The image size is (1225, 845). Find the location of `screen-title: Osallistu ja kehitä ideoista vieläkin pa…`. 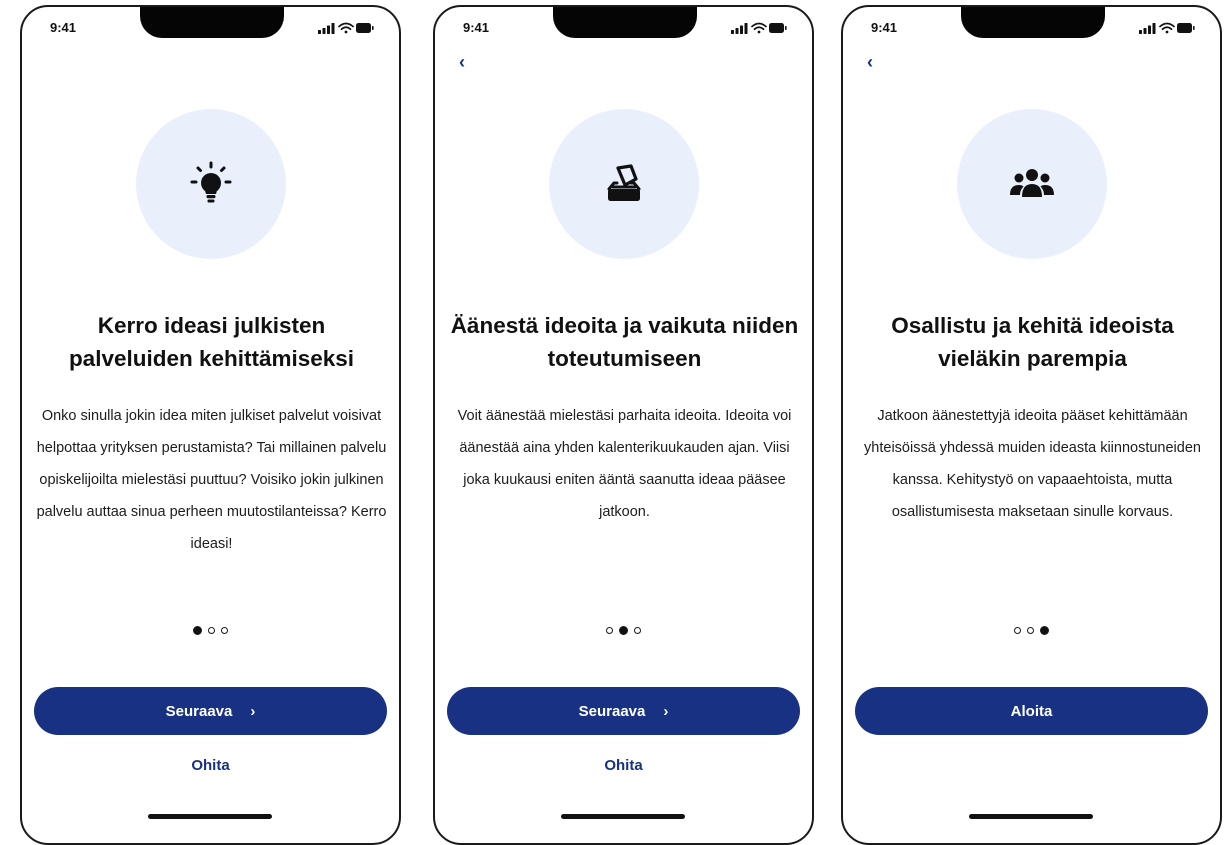

screen-title: Osallistu ja kehitä ideoista vieläkin pa… is located at coordinates (1032, 342).